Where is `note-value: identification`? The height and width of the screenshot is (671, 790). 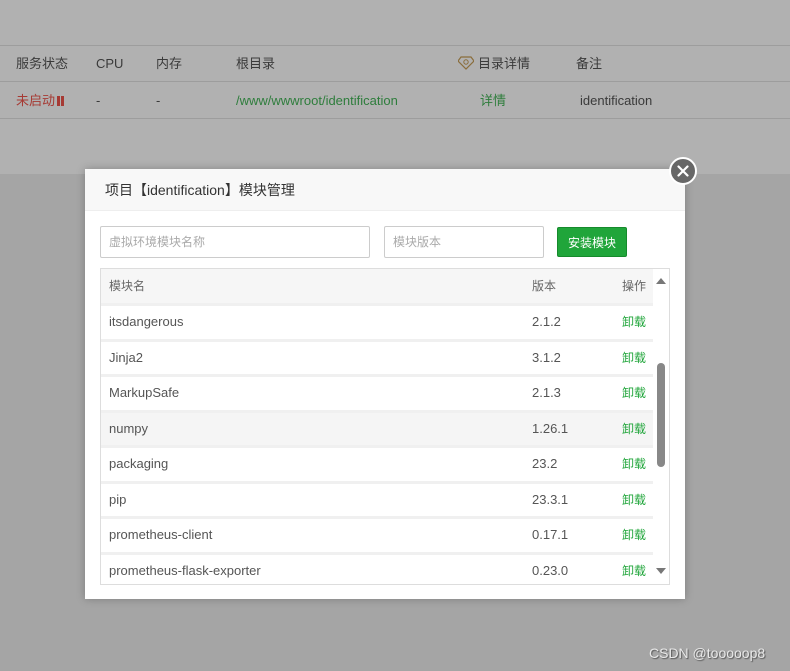
note-value: identification is located at coordinates (616, 101).